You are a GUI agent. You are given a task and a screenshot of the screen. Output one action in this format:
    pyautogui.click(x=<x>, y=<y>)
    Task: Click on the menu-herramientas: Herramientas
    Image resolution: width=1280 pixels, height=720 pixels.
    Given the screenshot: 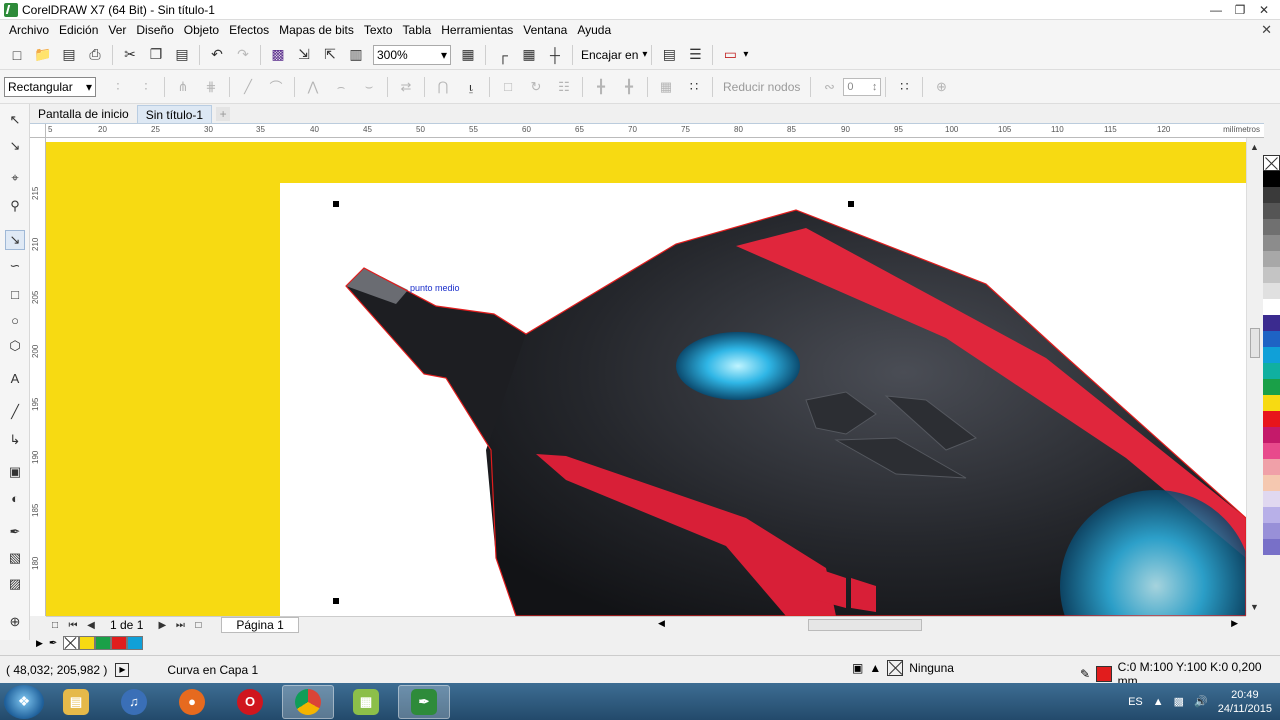 What is the action you would take?
    pyautogui.click(x=477, y=30)
    